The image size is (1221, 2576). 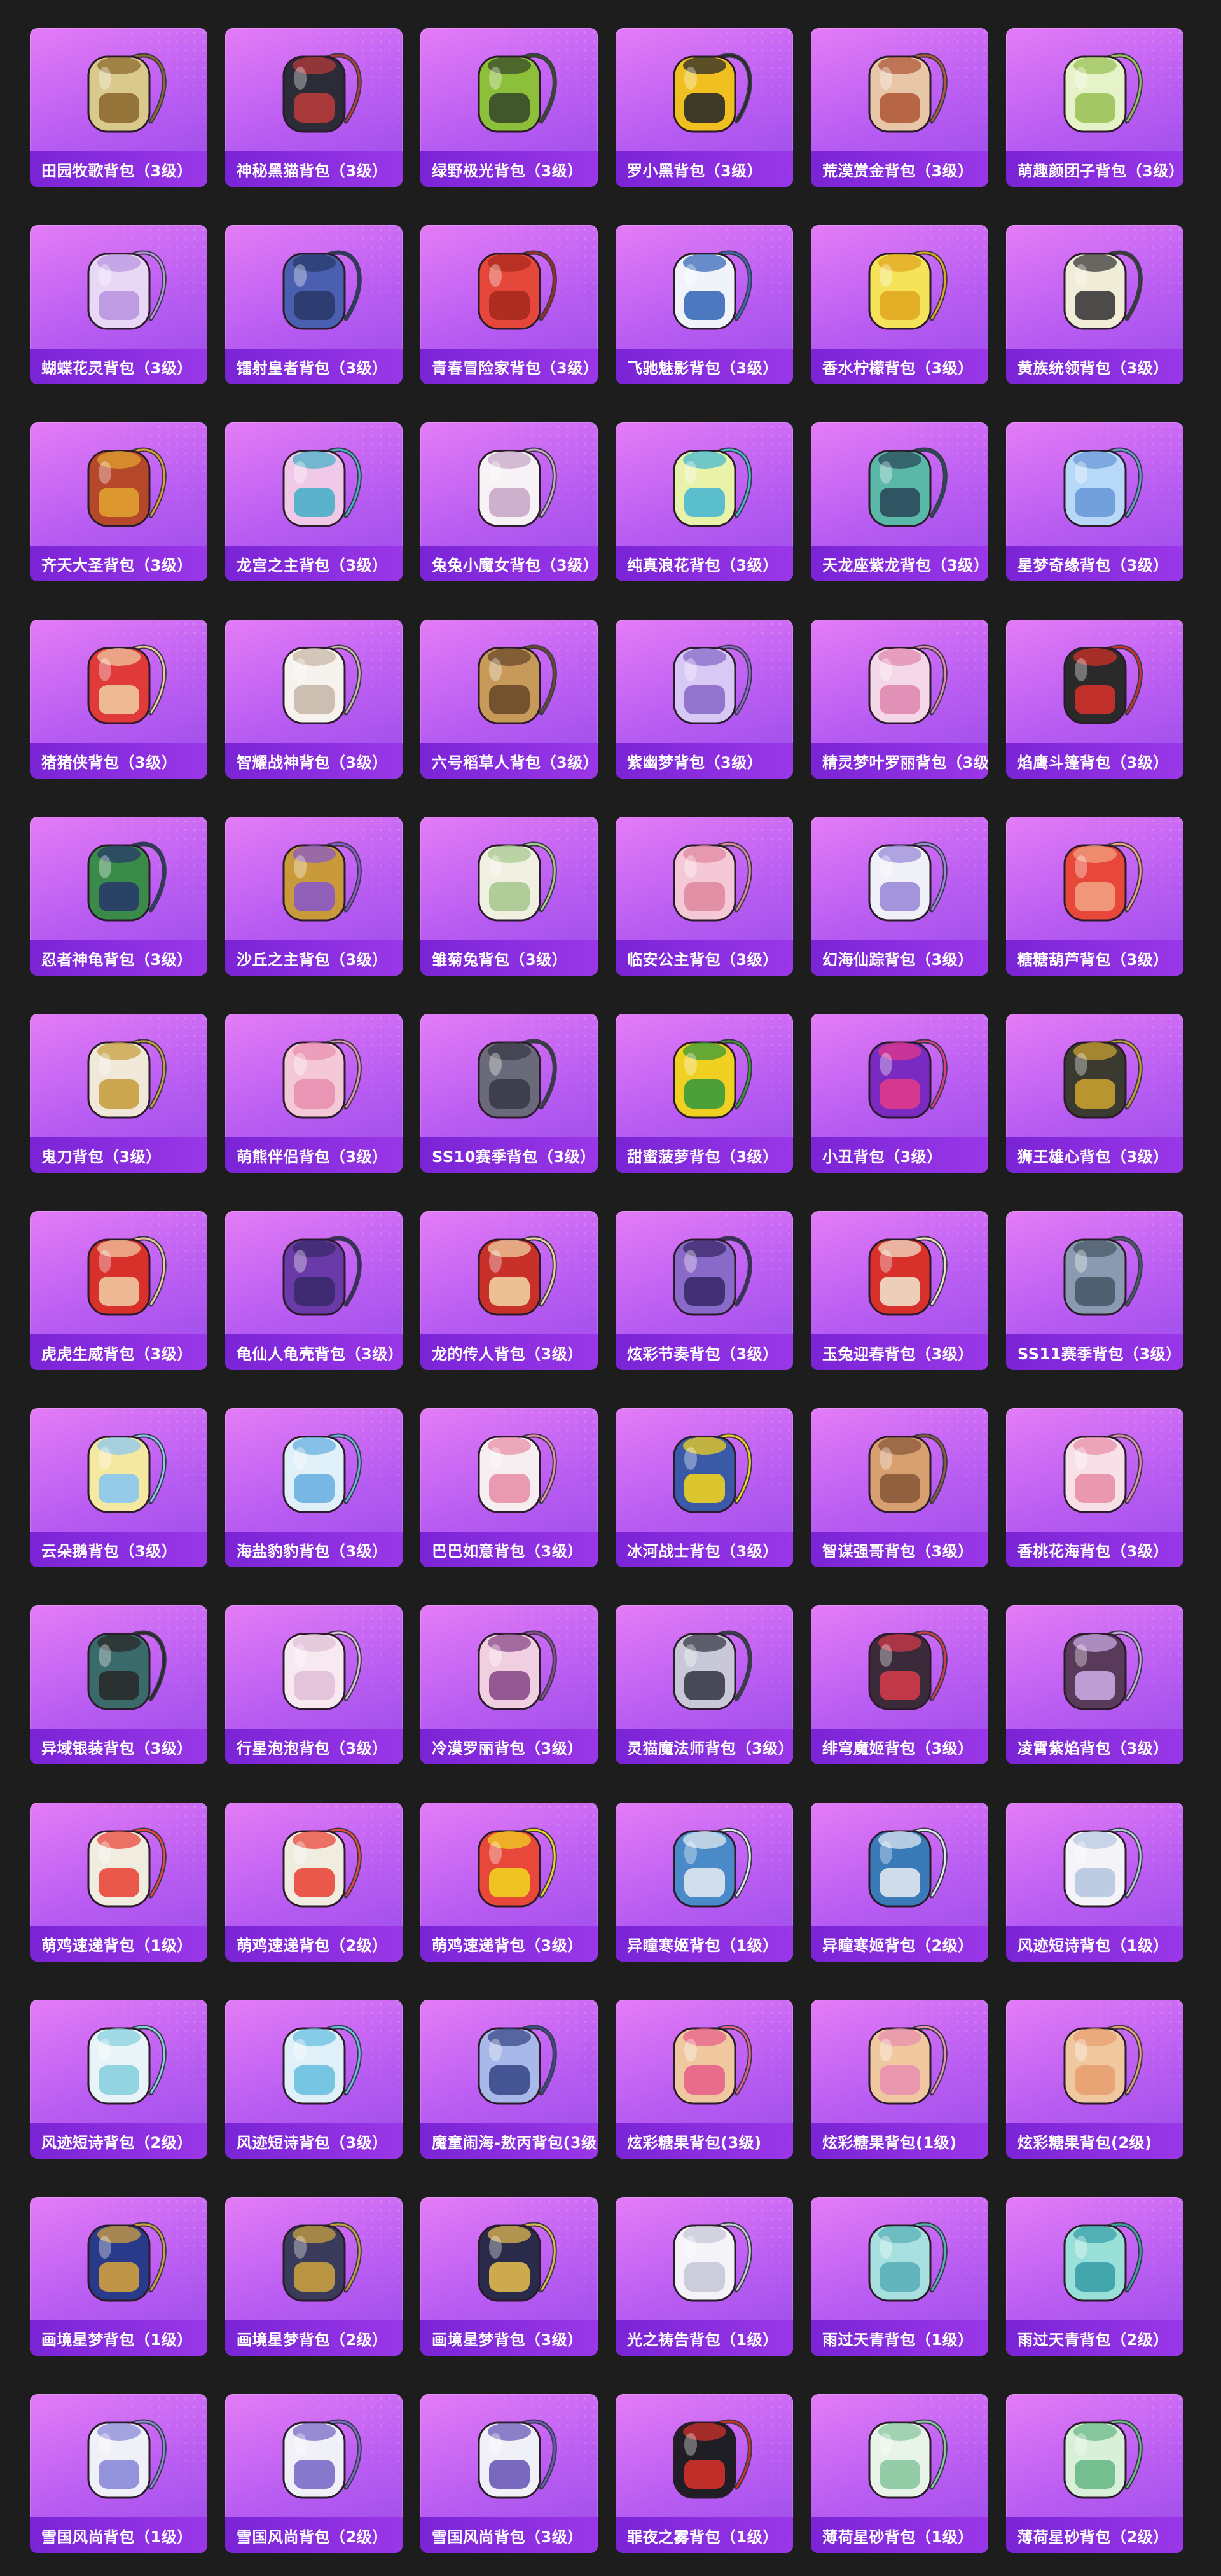 What do you see at coordinates (694, 2142) in the screenshot?
I see `backpack-name: 炫彩糖果背包(3级)` at bounding box center [694, 2142].